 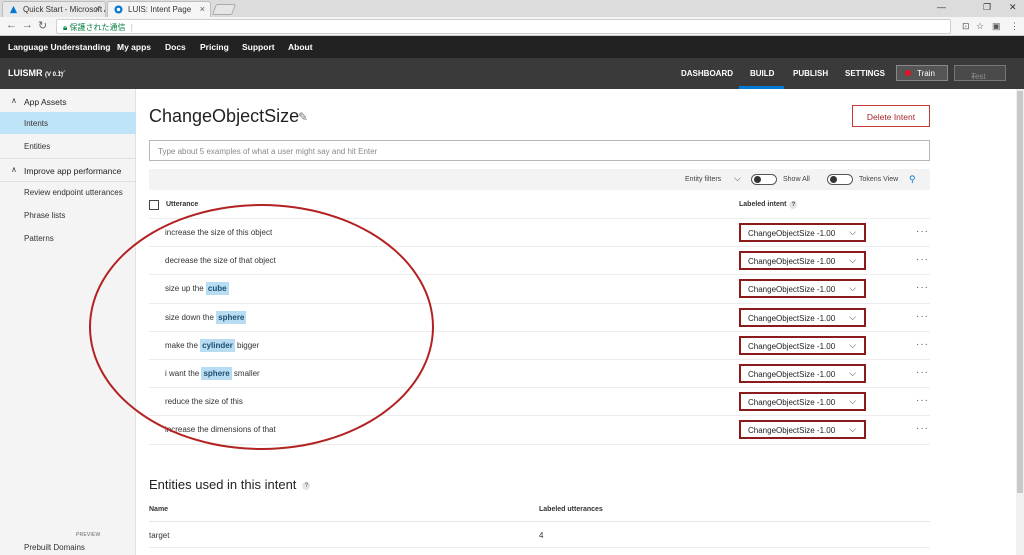 I want to click on extension-icon: ▣, so click(x=996, y=26).